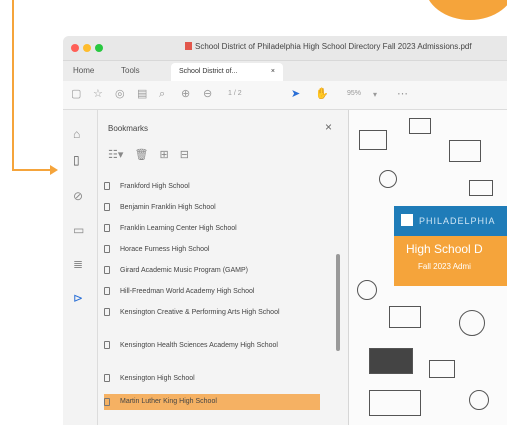 This screenshot has height=425, width=507. What do you see at coordinates (354, 93) in the screenshot?
I see `zoom-level: 95%` at bounding box center [354, 93].